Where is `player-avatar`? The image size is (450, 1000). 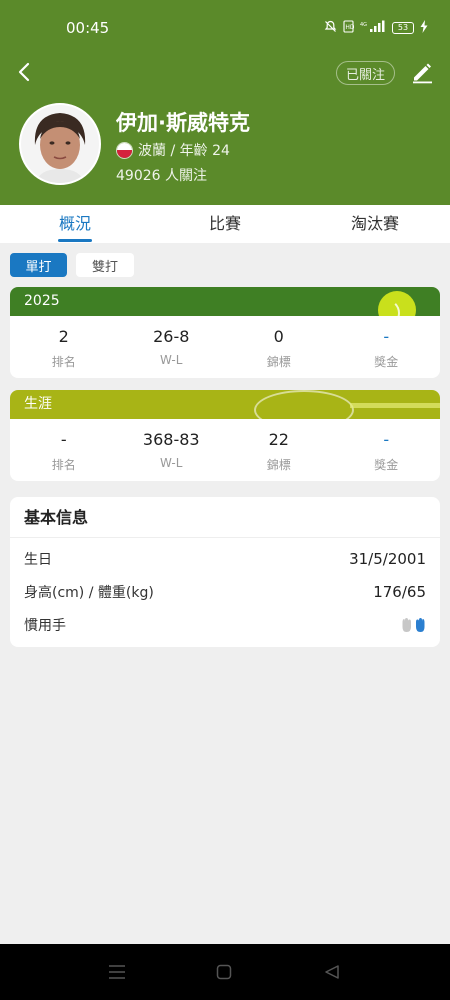 player-avatar is located at coordinates (60, 144).